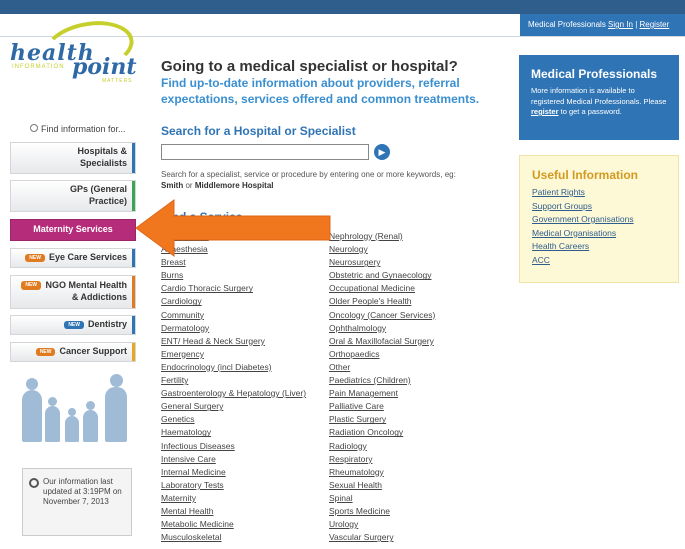 This screenshot has height=549, width=685. Describe the element at coordinates (382, 419) in the screenshot. I see `service-link: Plastic Surgery` at that location.